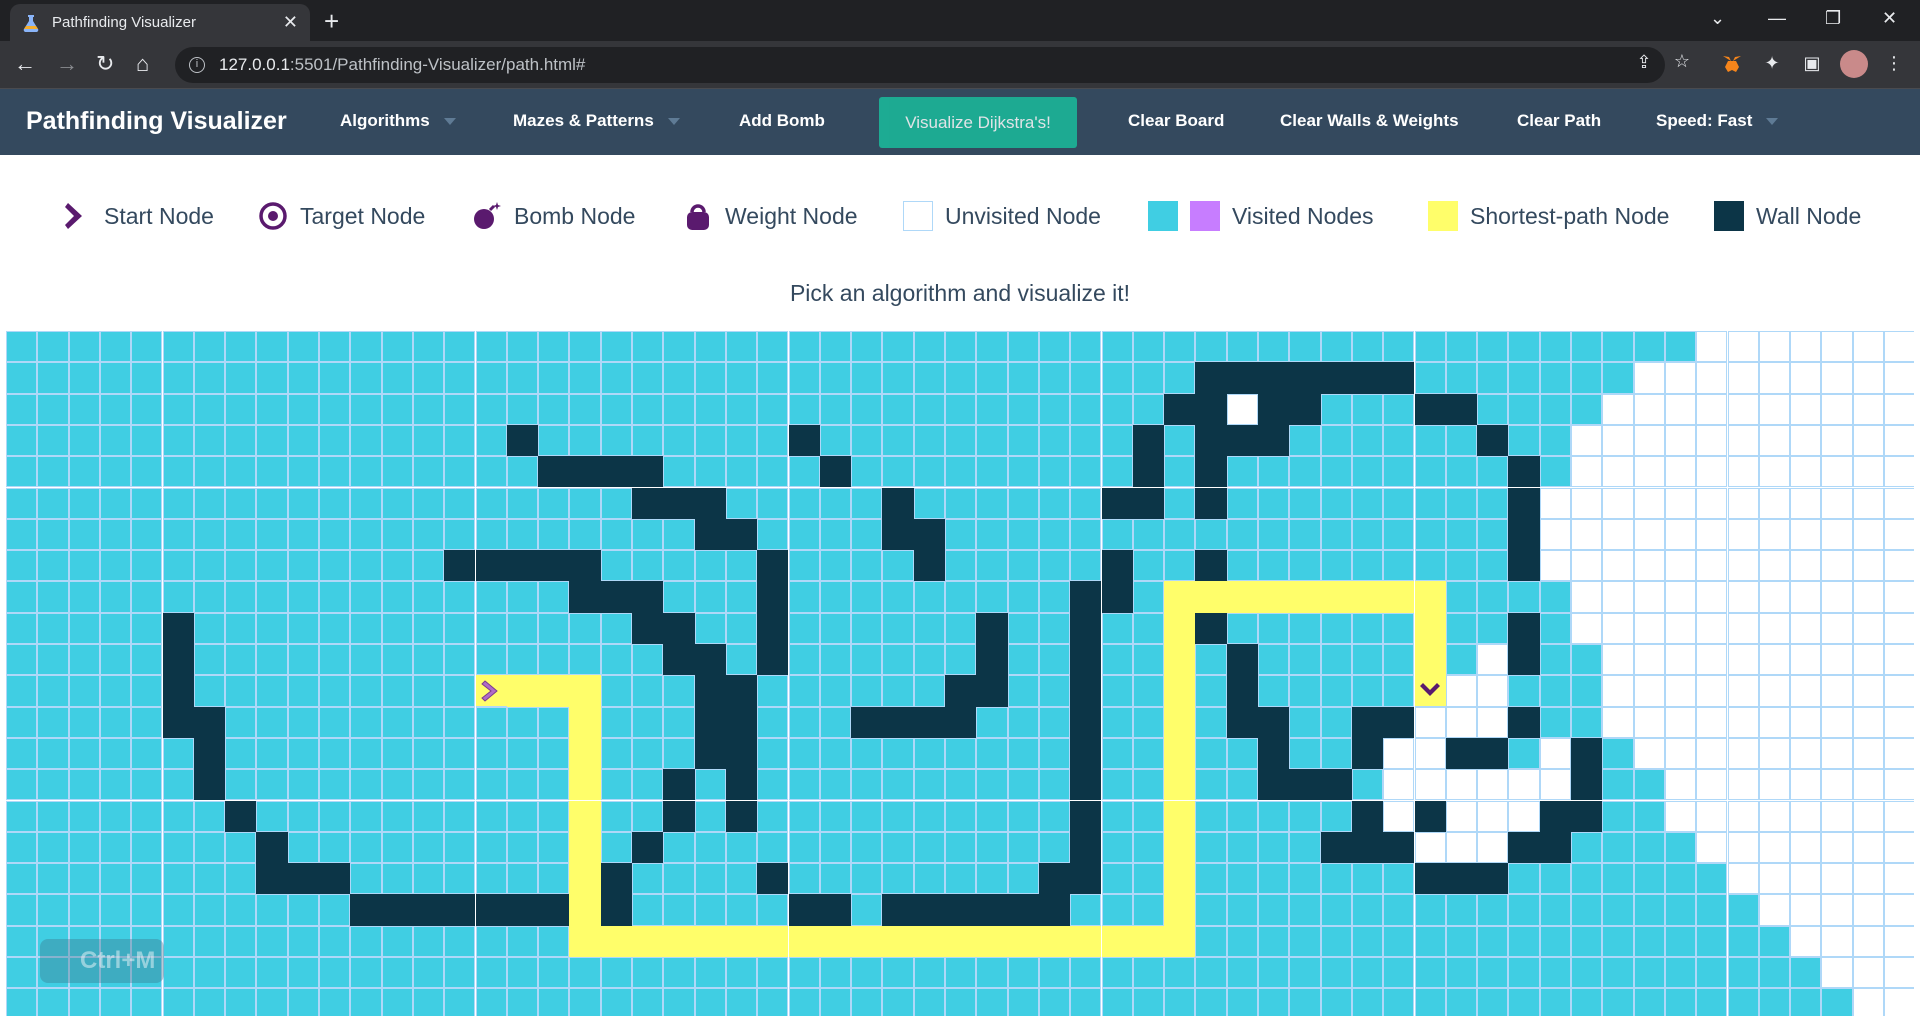  Describe the element at coordinates (1717, 121) in the screenshot. I see `speed-dropdown: Speed: Fast` at that location.